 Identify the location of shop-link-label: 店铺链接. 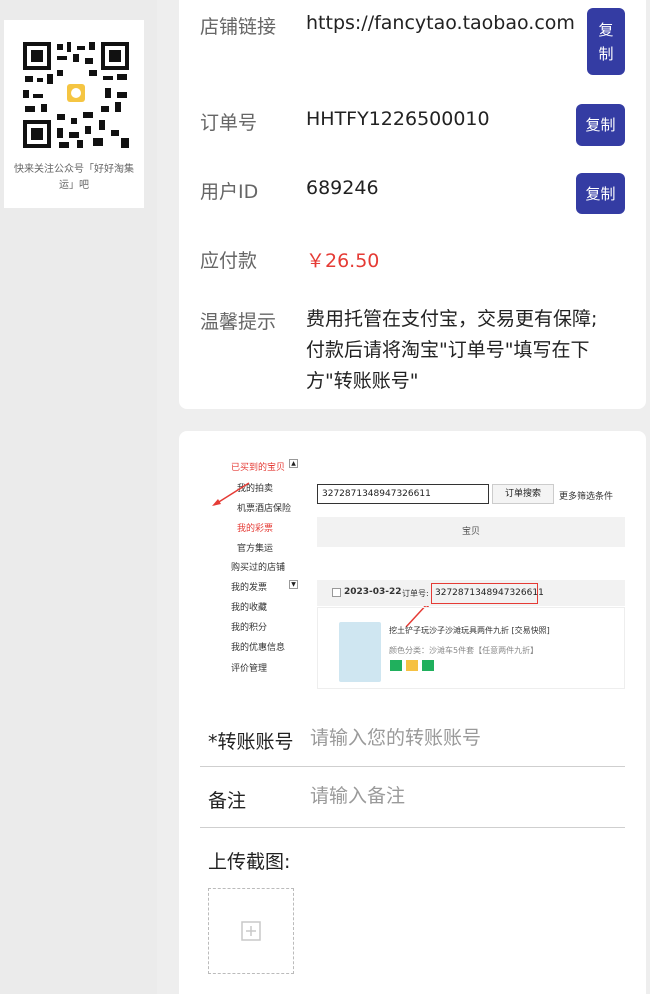
(238, 27).